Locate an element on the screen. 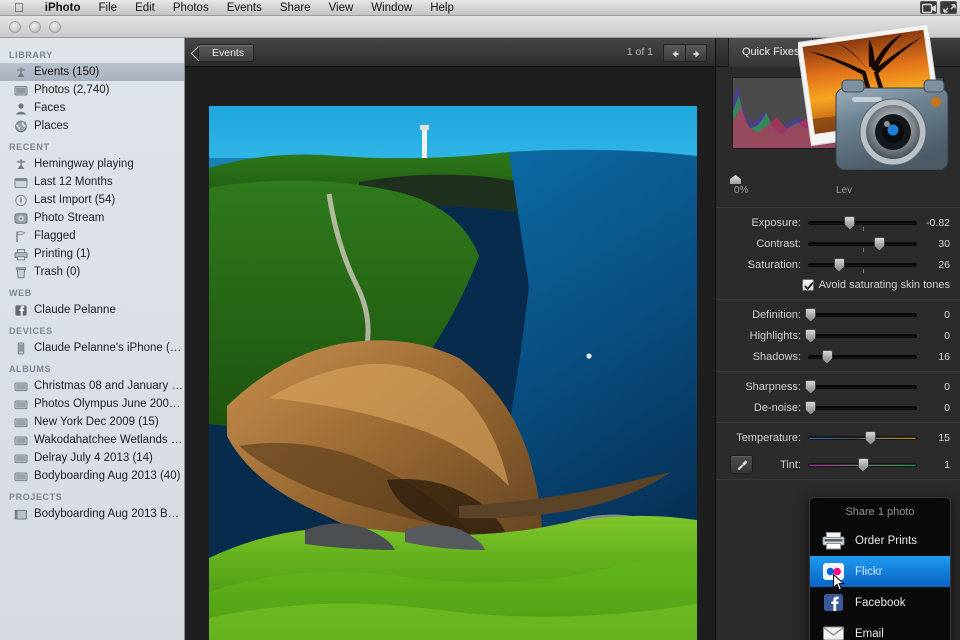  sidebar-item-hemingway-playing: Hemingway playing is located at coordinates (92, 164).